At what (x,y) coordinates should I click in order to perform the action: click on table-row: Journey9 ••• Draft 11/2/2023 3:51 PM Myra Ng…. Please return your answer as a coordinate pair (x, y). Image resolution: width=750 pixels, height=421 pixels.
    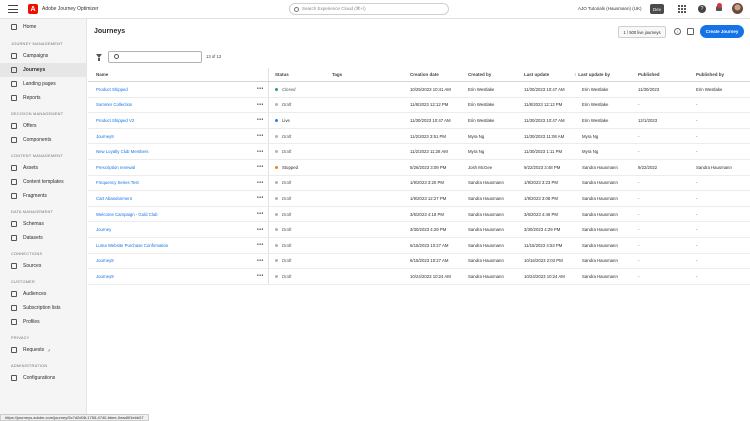
    Looking at the image, I should click on (419, 136).